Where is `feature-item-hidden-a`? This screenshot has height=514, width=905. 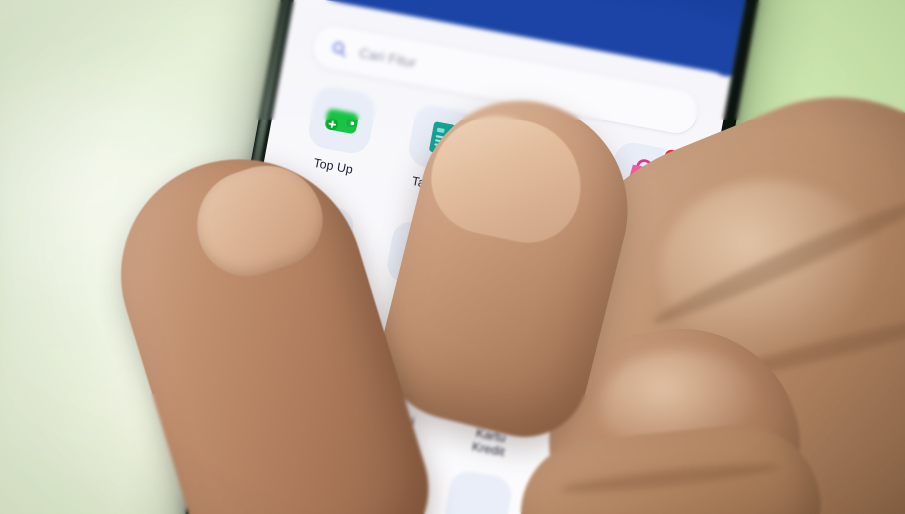
feature-item-hidden-a is located at coordinates (517, 292).